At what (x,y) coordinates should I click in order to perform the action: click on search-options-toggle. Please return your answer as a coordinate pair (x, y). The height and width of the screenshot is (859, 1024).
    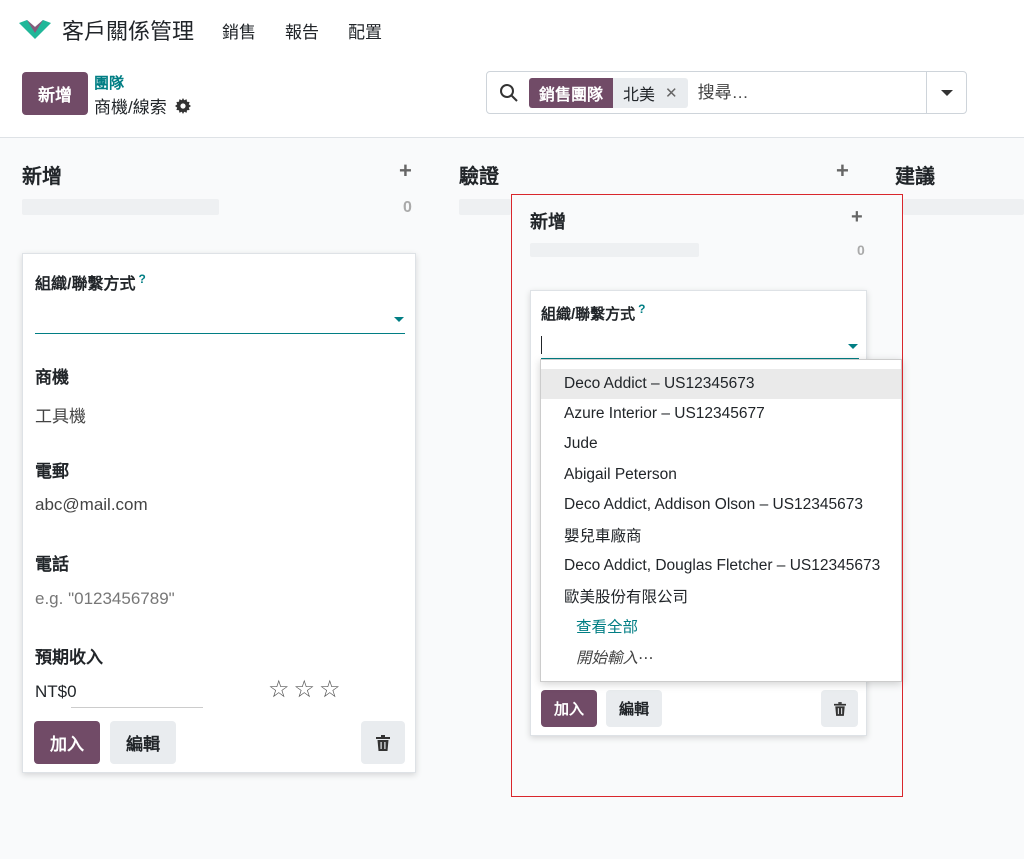
    Looking at the image, I should click on (946, 92).